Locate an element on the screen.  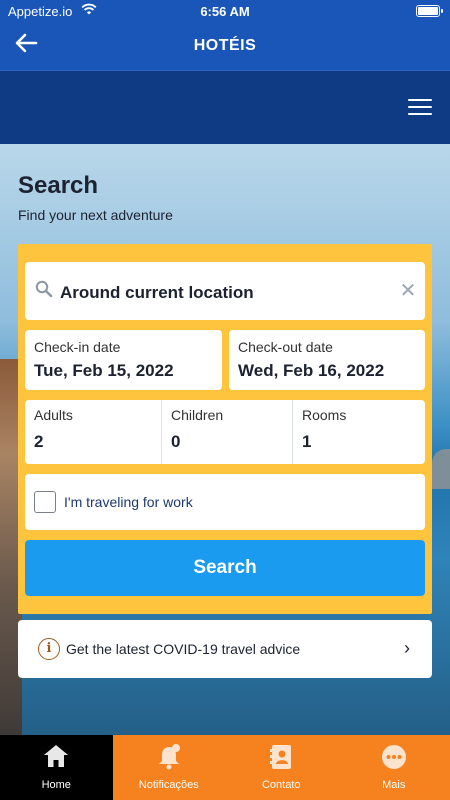
clock: 6:56 AM is located at coordinates (225, 11).